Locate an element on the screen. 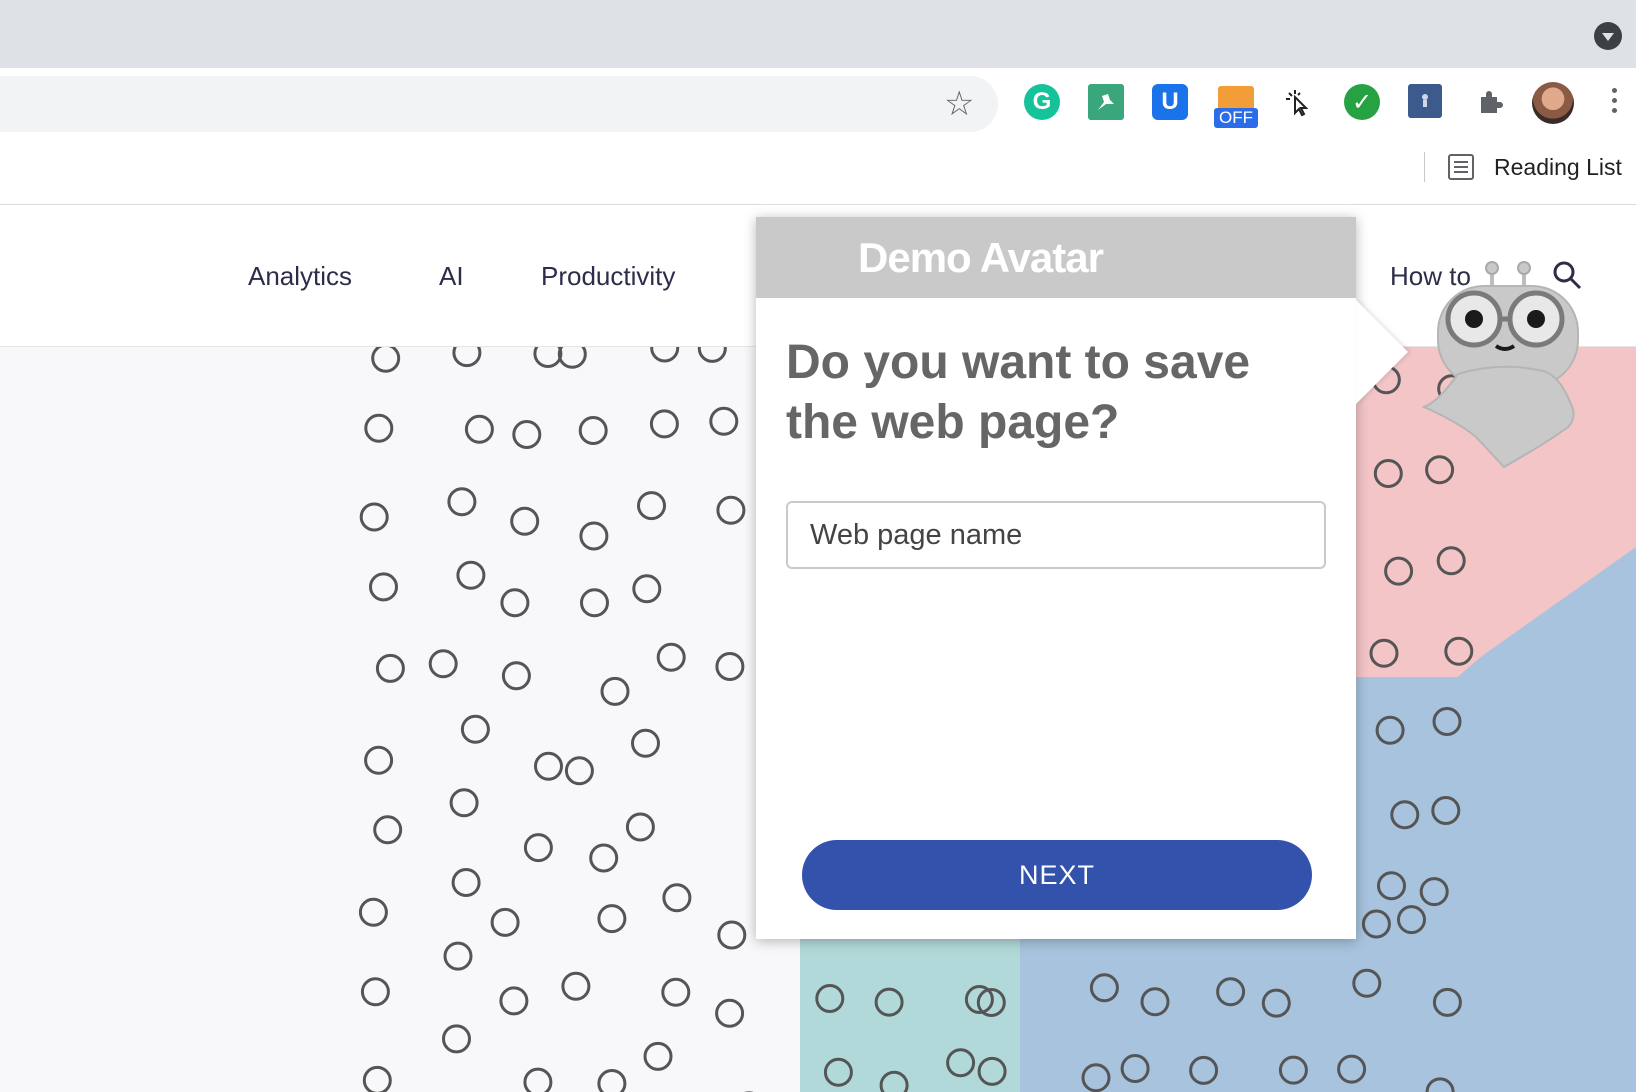 This screenshot has width=1636, height=1092. image-off-extension-icon: OFF is located at coordinates (1236, 108).